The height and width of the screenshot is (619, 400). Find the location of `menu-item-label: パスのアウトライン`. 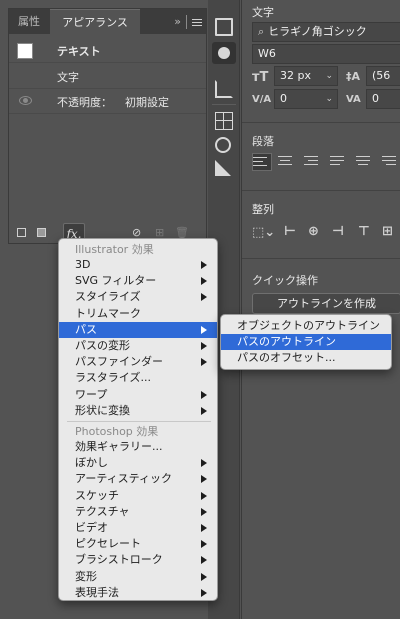

menu-item-label: パスのアウトライン is located at coordinates (286, 342).